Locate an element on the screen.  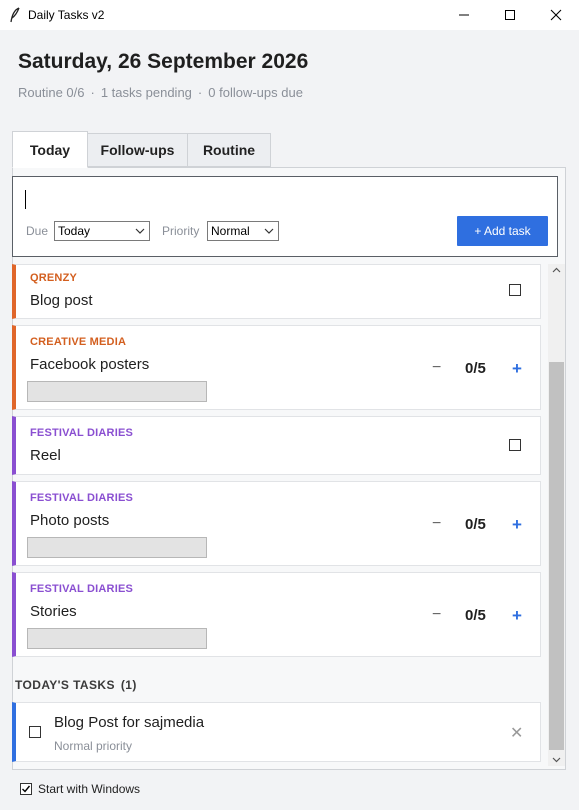
minimize-button is located at coordinates (464, 15).